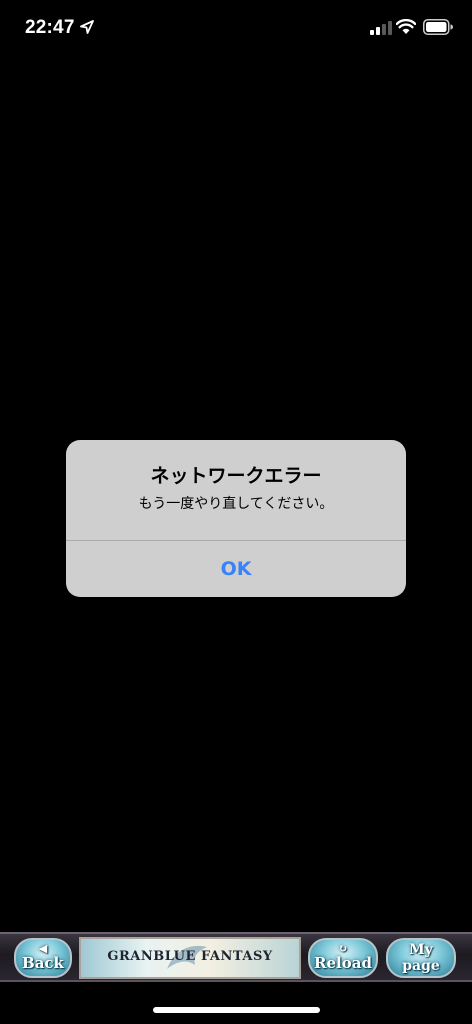 This screenshot has width=472, height=1024. I want to click on my-page-button: My page, so click(421, 958).